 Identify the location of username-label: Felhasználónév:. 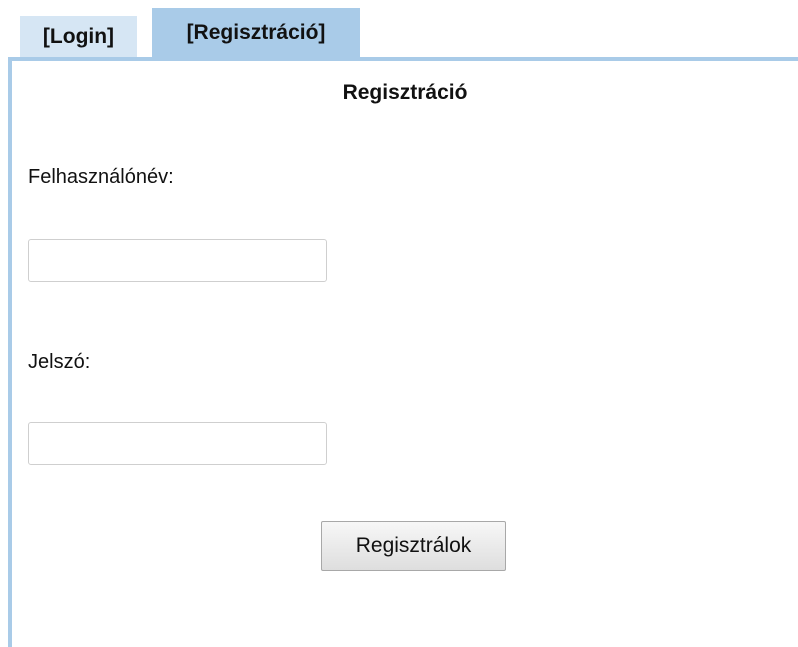
(101, 177).